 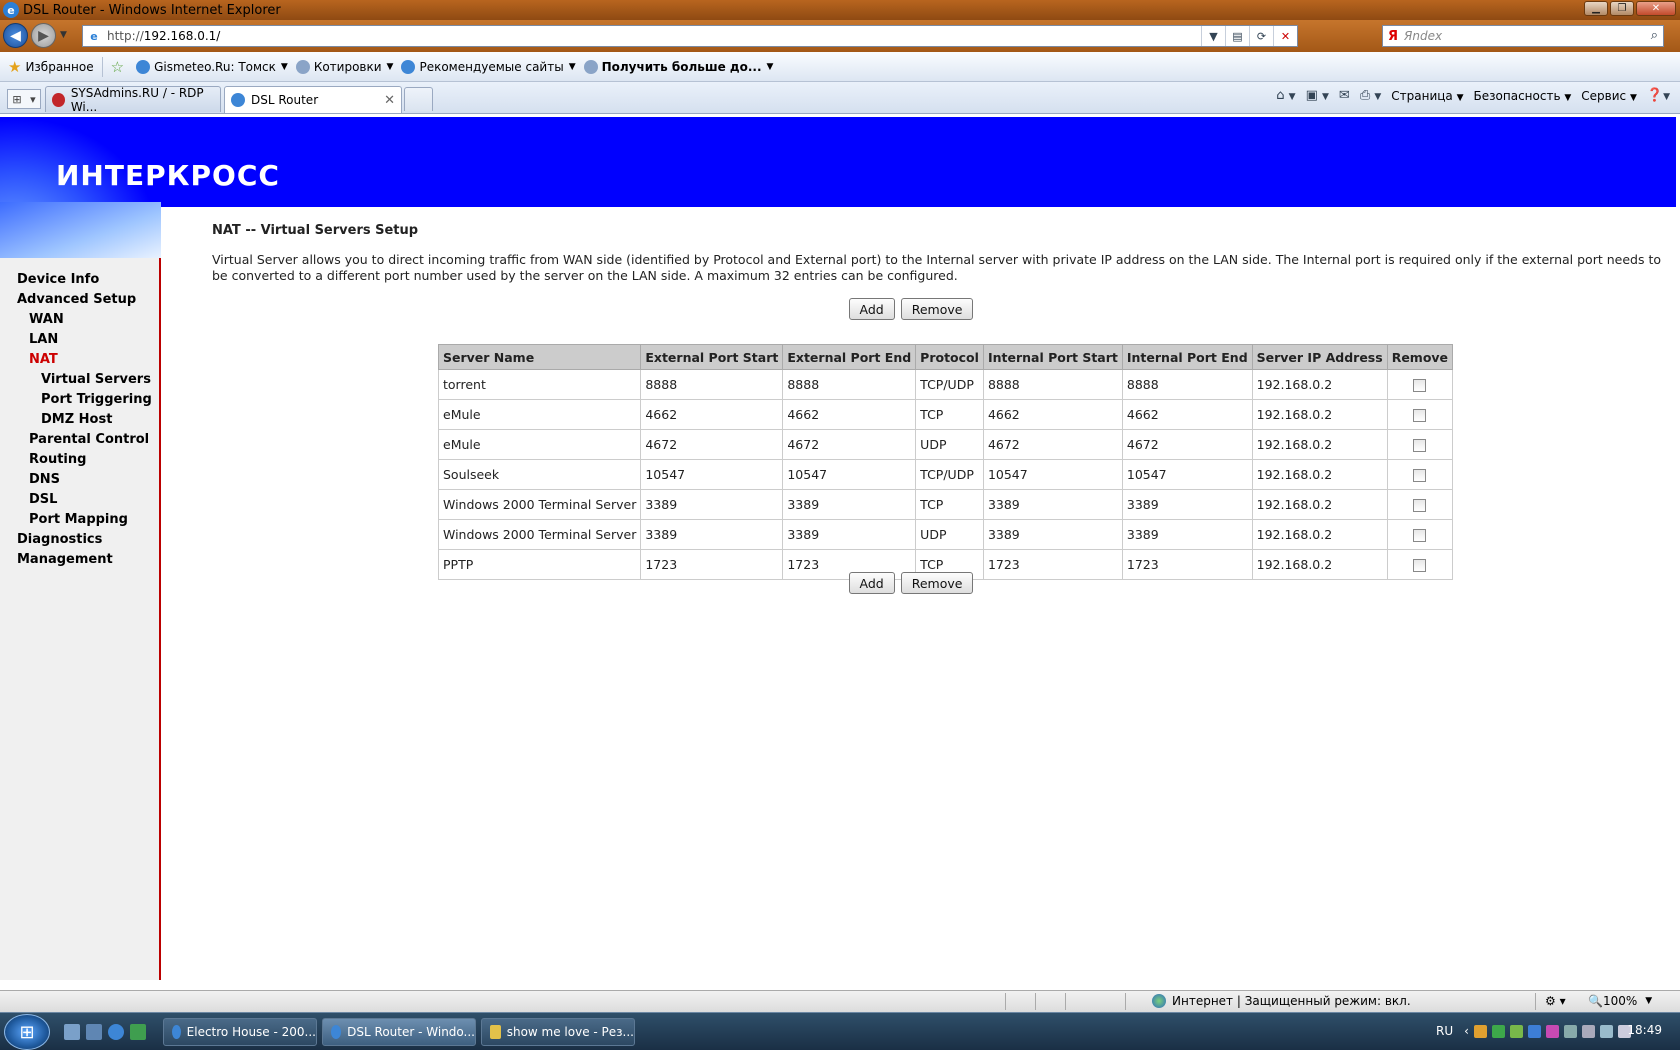 What do you see at coordinates (389, 100) in the screenshot?
I see `close-tab-icon: ✕` at bounding box center [389, 100].